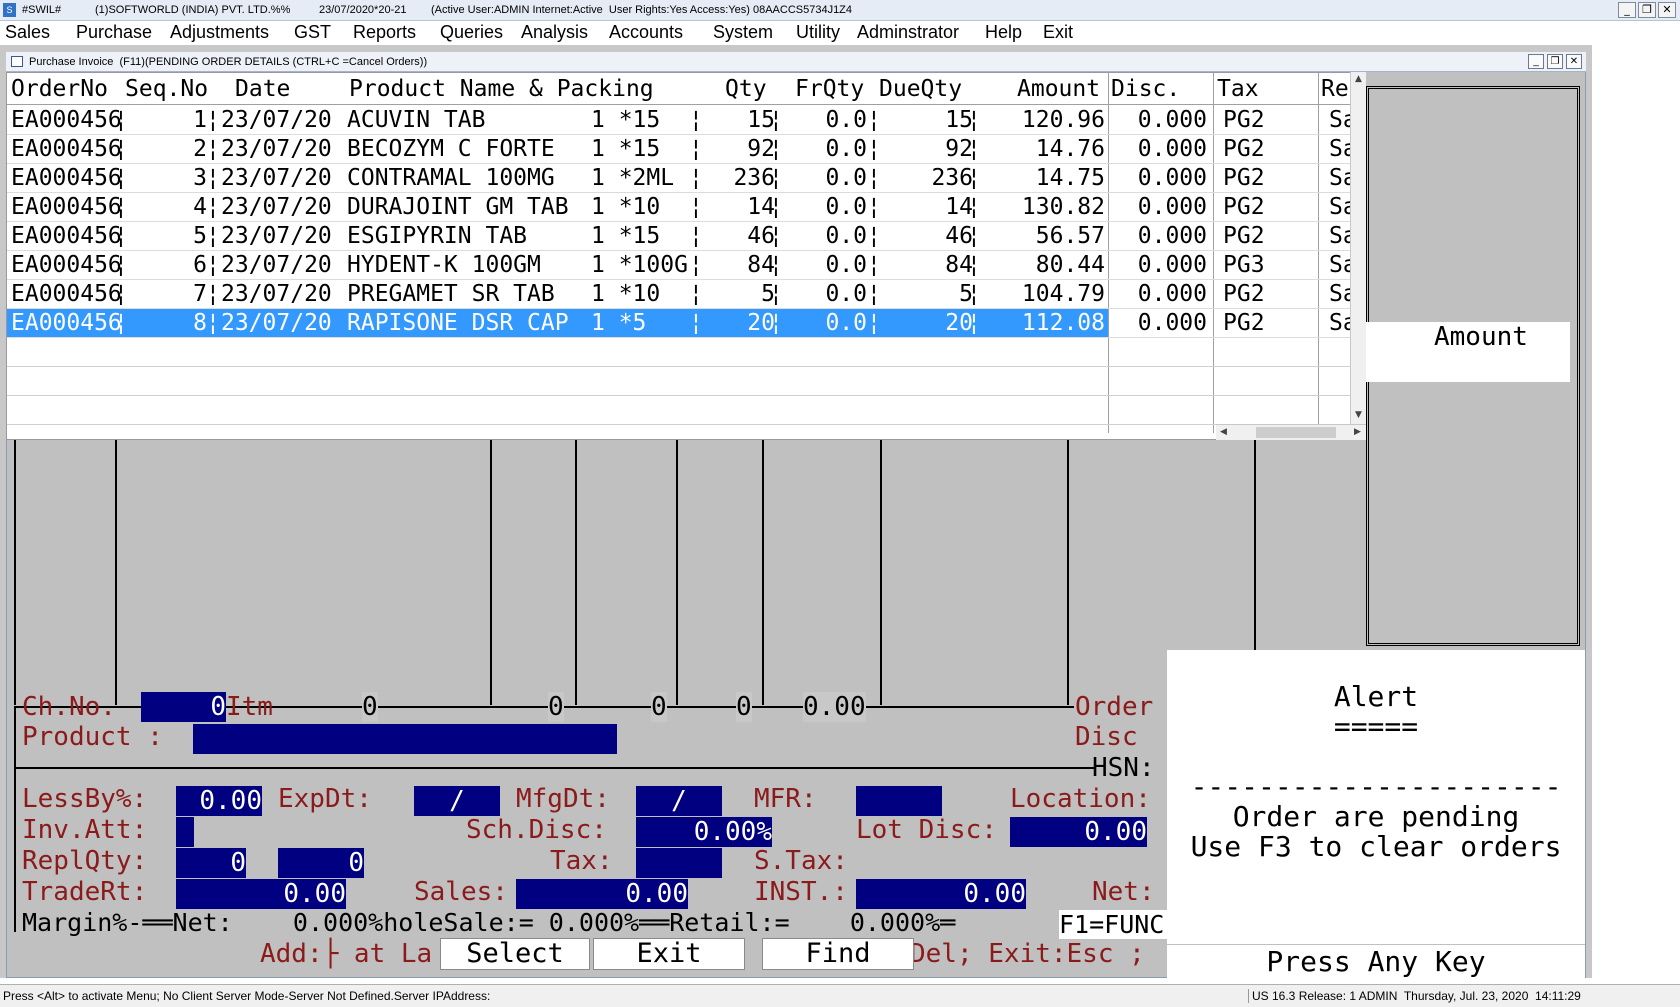  What do you see at coordinates (801, 861) in the screenshot?
I see `stax-label: S.Tax:` at bounding box center [801, 861].